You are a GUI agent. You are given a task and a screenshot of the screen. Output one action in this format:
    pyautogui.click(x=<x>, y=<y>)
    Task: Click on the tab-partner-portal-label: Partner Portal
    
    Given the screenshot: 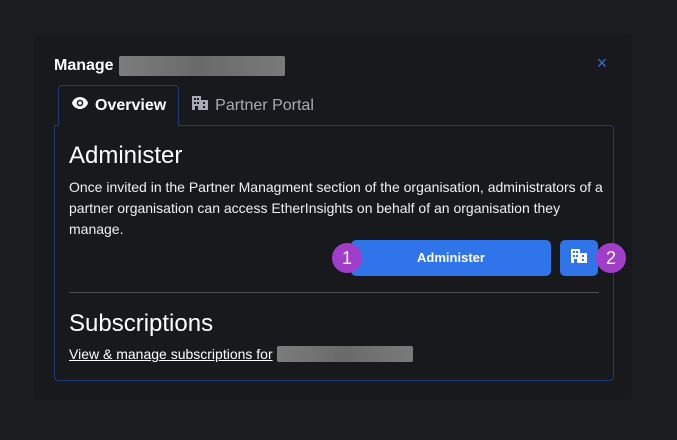 What is the action you would take?
    pyautogui.click(x=264, y=105)
    